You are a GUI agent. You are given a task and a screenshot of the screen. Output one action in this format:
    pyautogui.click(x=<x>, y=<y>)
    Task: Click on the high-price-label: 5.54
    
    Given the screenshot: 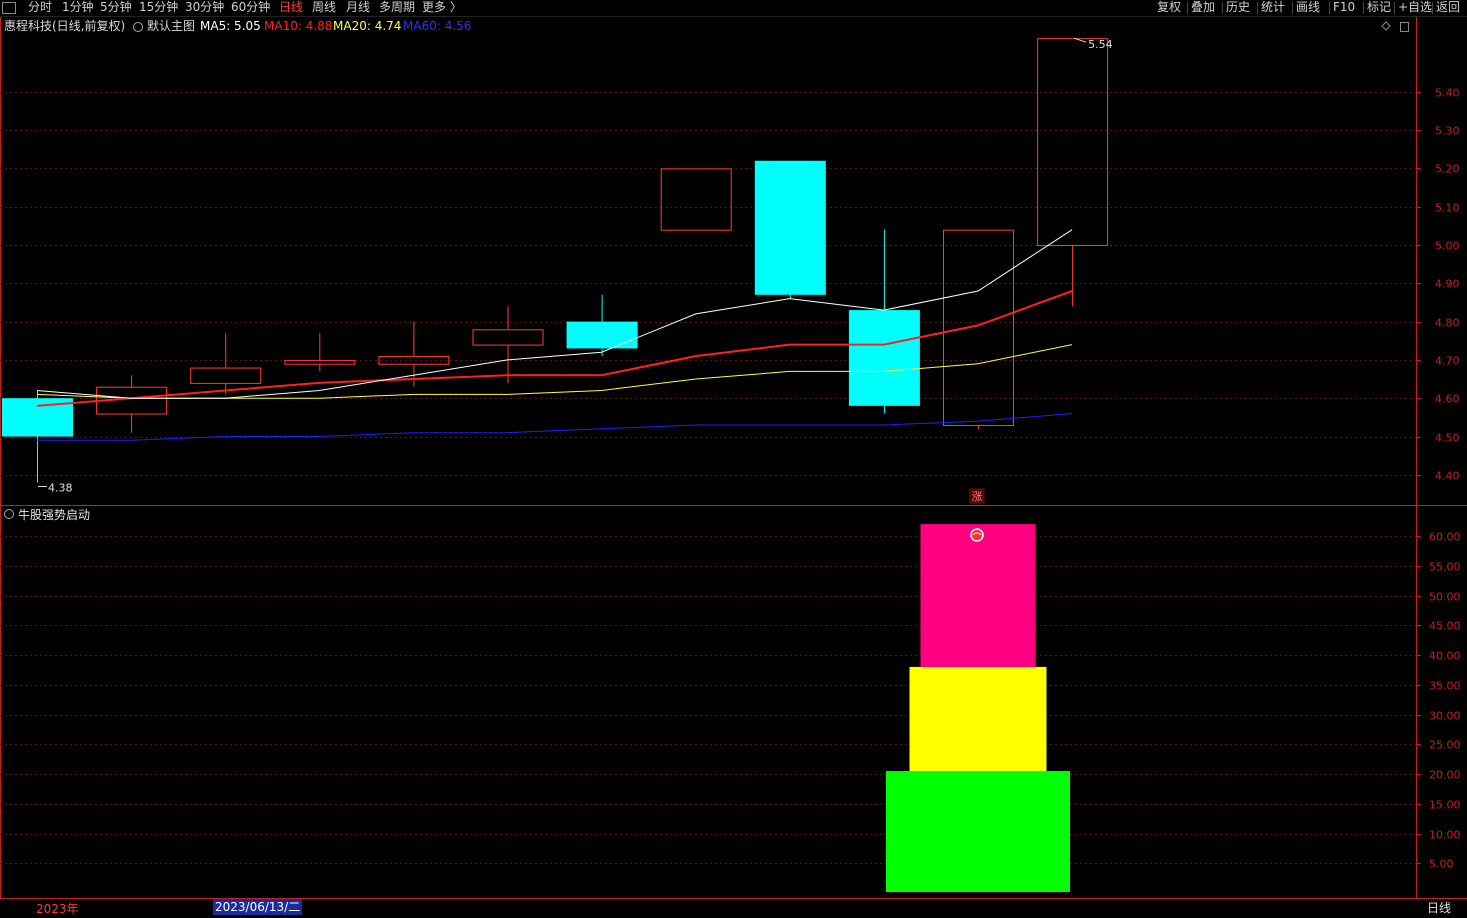 What is the action you would take?
    pyautogui.click(x=1100, y=44)
    